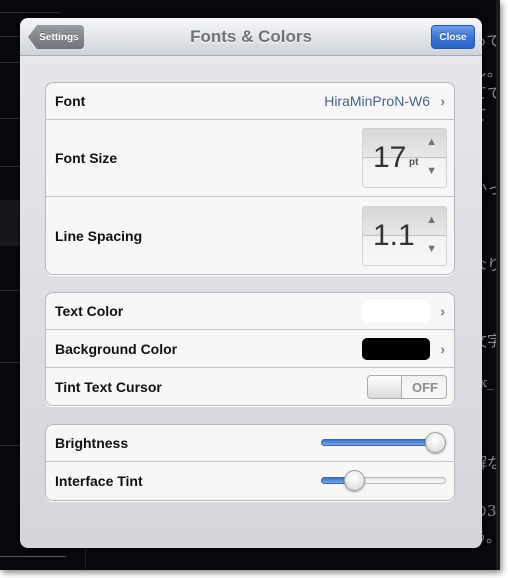 This screenshot has height=578, width=508. Describe the element at coordinates (425, 387) in the screenshot. I see `toggle-state: OFF` at that location.